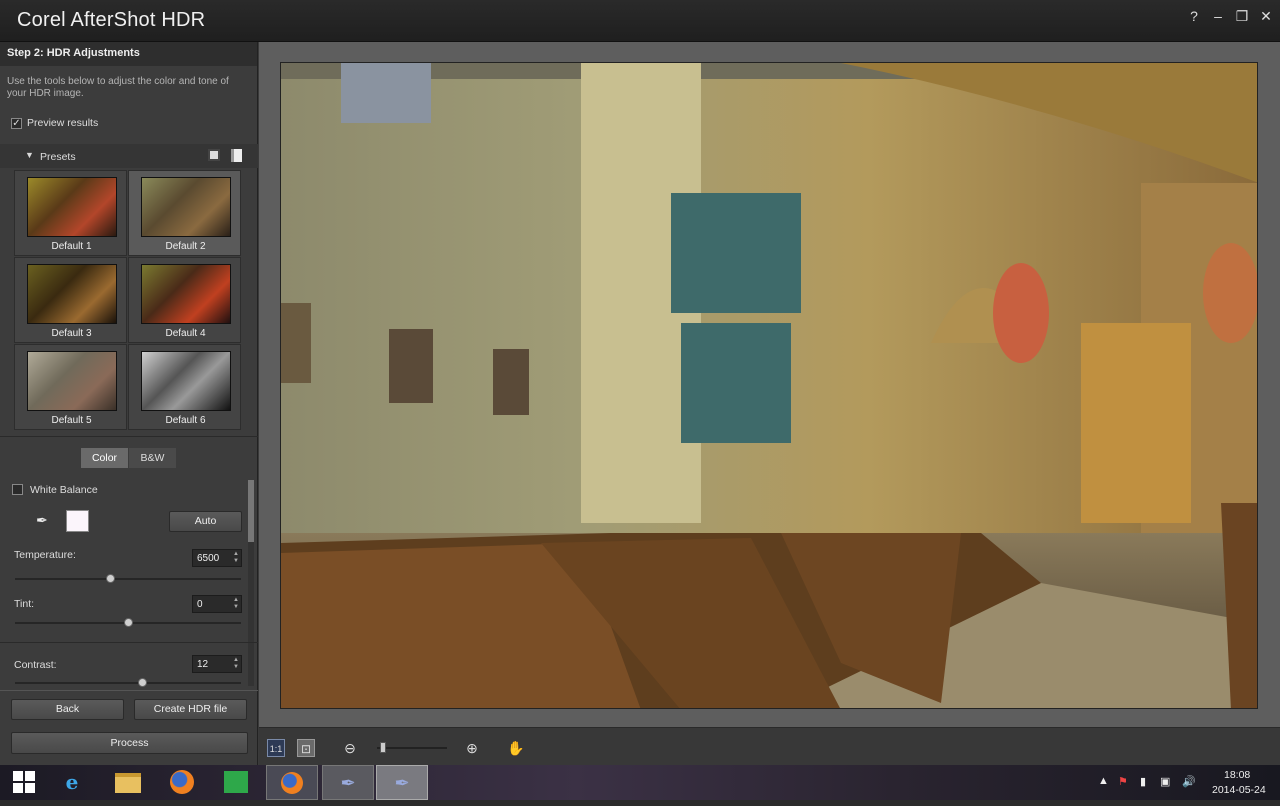  What do you see at coordinates (383, 747) in the screenshot?
I see `zoom-slider-knob` at bounding box center [383, 747].